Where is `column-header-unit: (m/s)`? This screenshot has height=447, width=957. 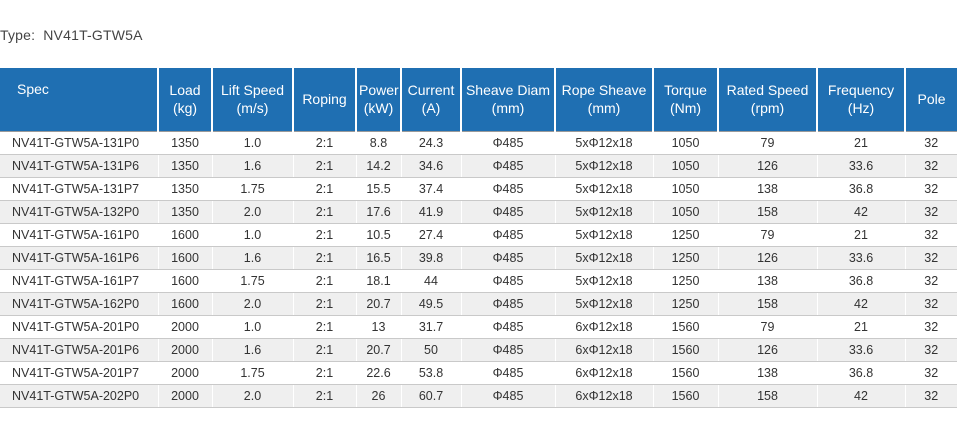 column-header-unit: (m/s) is located at coordinates (252, 108).